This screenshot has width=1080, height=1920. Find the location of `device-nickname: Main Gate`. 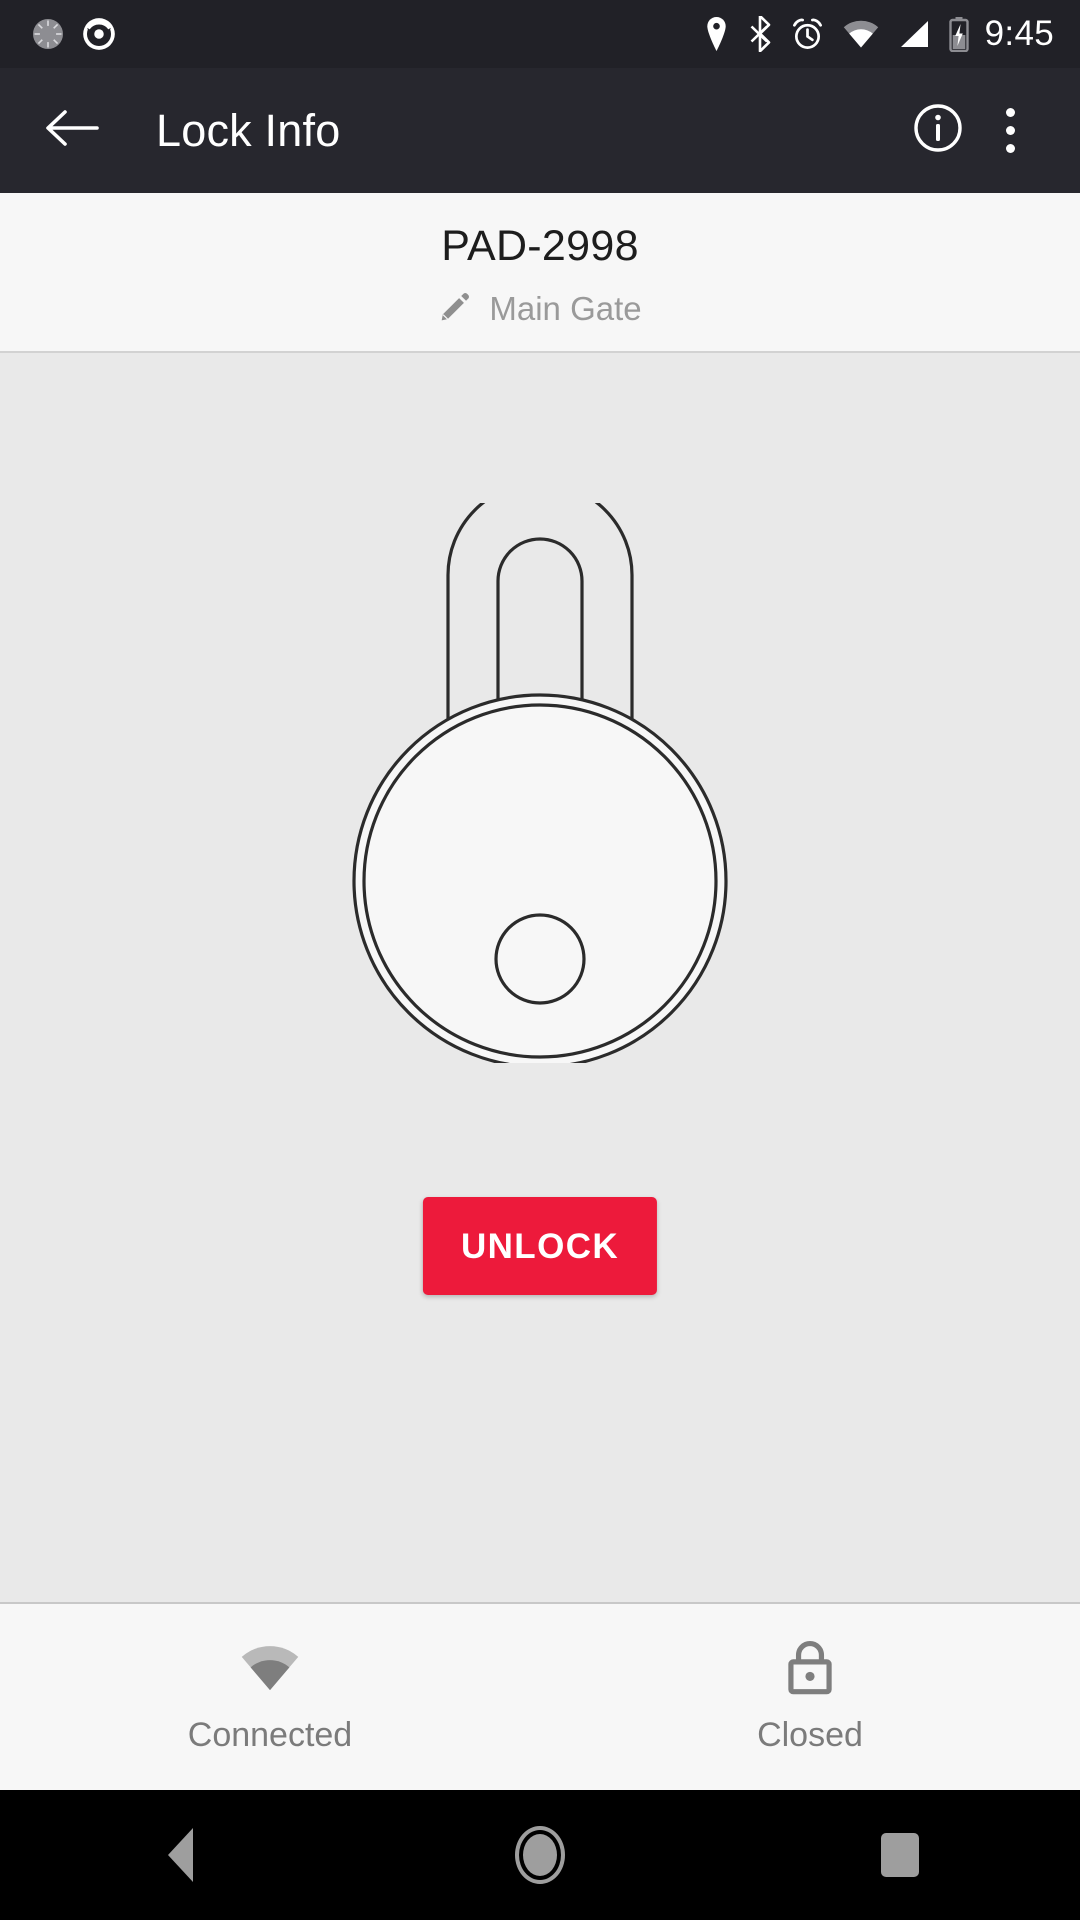

device-nickname: Main Gate is located at coordinates (565, 308).